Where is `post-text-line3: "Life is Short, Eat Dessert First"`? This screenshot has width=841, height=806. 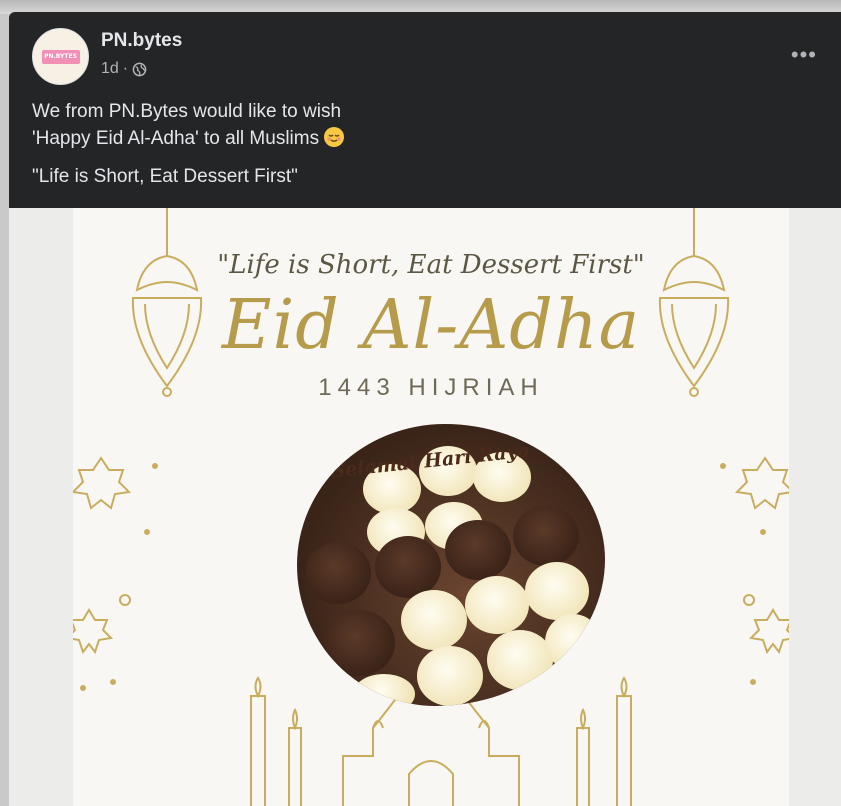
post-text-line3: "Life is Short, Eat Dessert First" is located at coordinates (165, 176).